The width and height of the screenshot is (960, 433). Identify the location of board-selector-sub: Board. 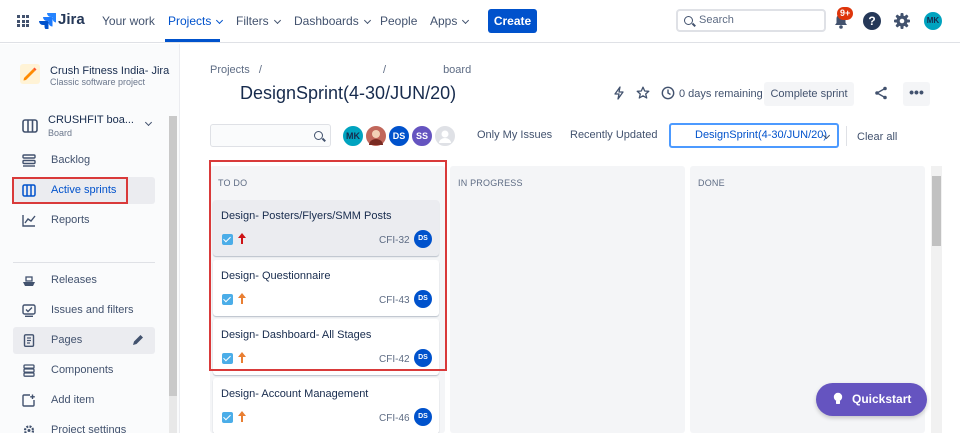
(60, 133).